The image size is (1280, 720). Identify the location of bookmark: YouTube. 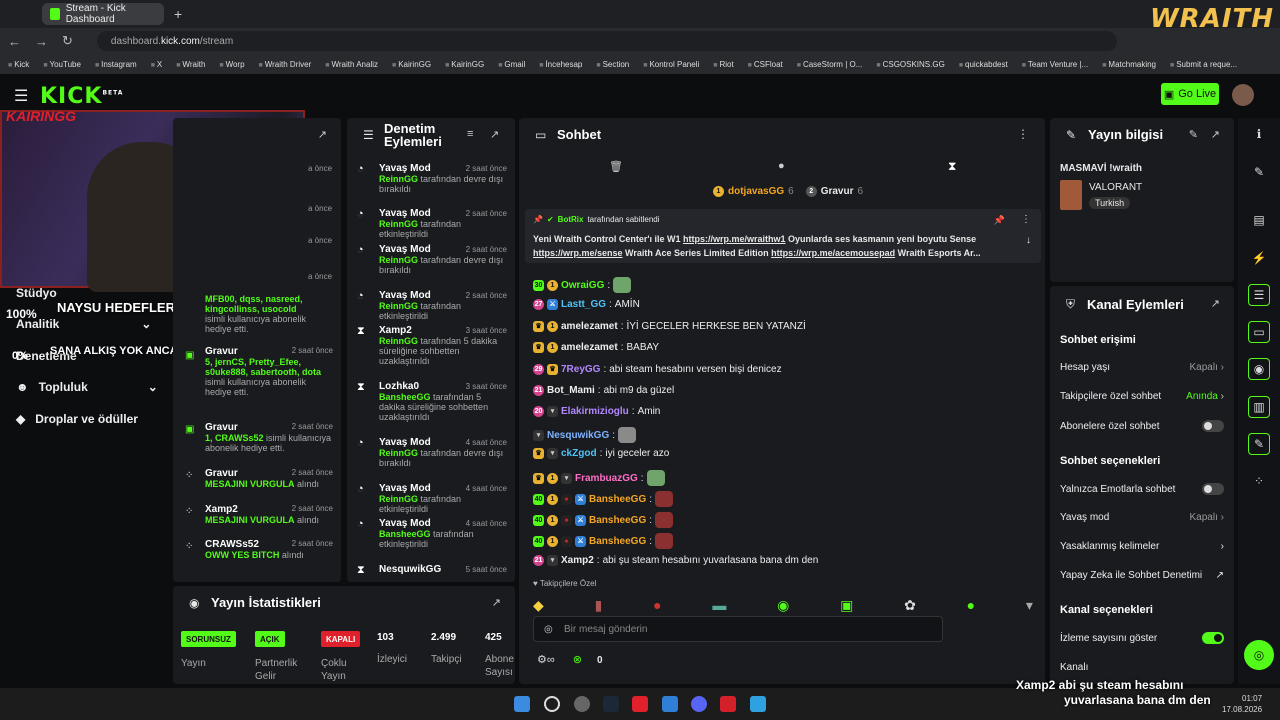
(62, 64).